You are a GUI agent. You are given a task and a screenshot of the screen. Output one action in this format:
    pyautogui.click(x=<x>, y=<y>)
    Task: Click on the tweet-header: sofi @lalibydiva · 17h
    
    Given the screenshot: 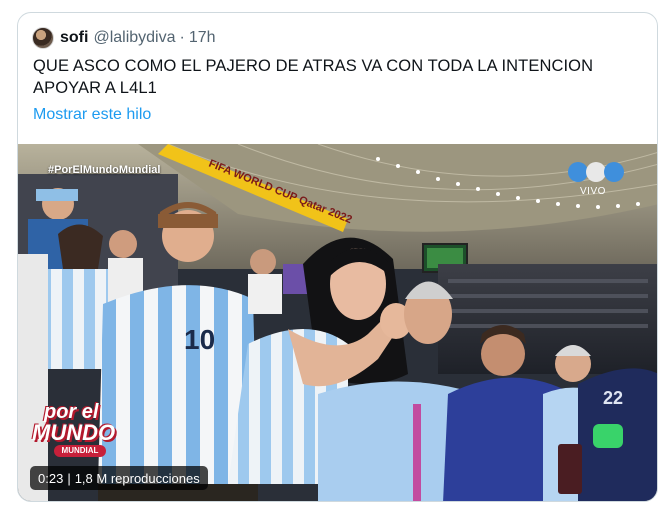 What is the action you would take?
    pyautogui.click(x=124, y=38)
    